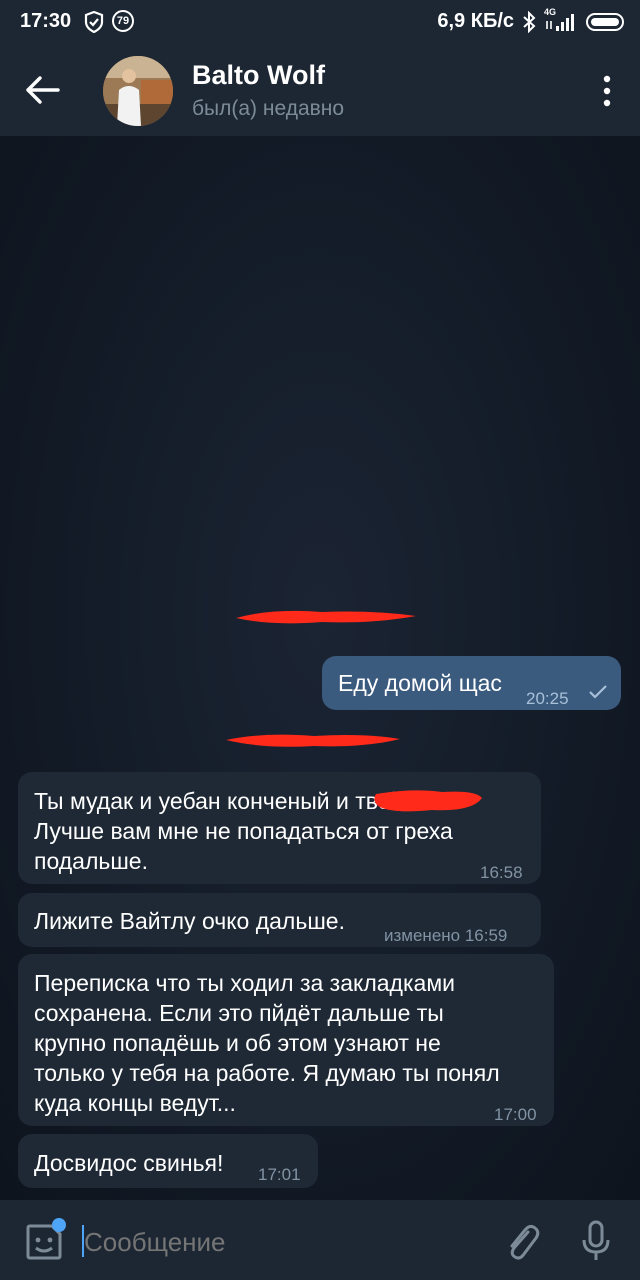 The image size is (640, 1280). Describe the element at coordinates (598, 692) in the screenshot. I see `check-icon` at that location.